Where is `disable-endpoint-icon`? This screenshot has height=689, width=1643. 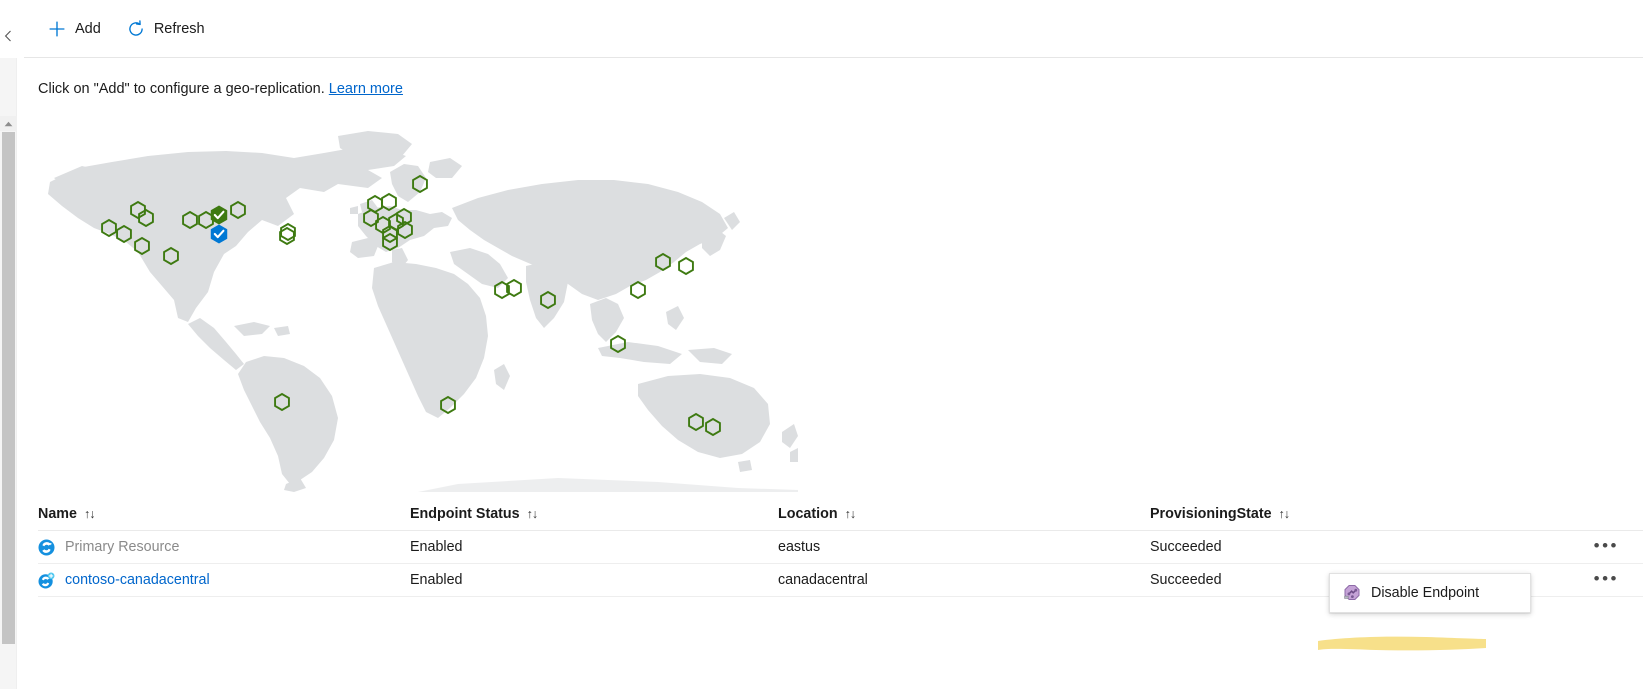
disable-endpoint-icon is located at coordinates (1352, 593).